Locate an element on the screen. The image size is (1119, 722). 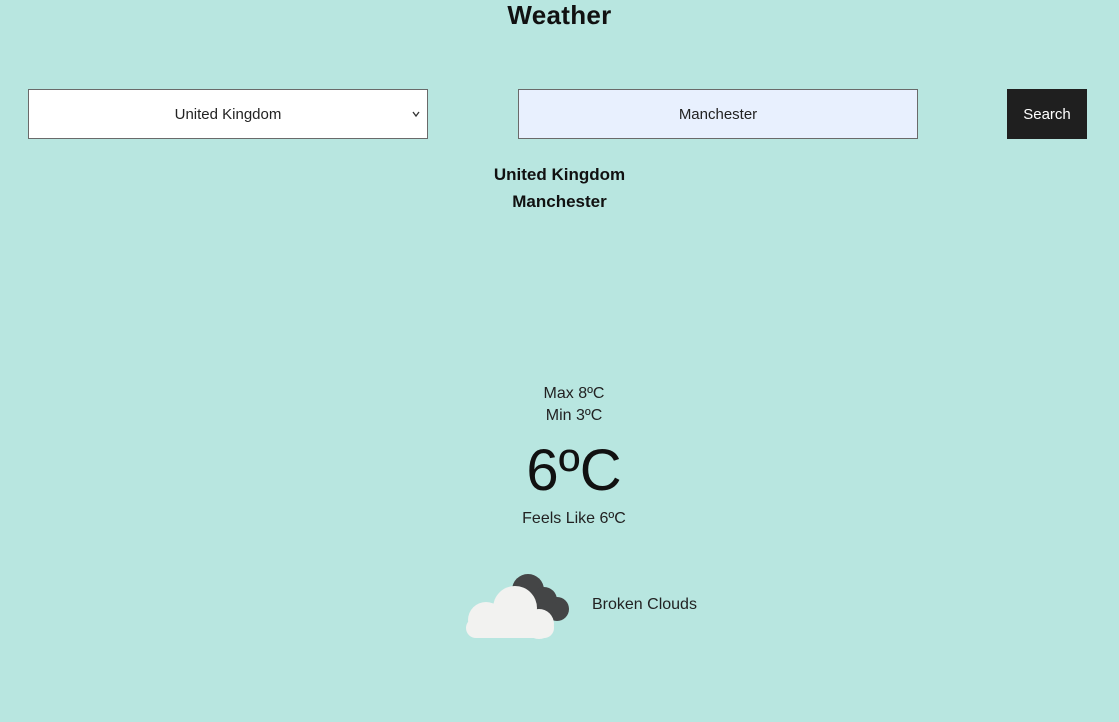
max-temperature: Max 8ºC is located at coordinates (574, 393).